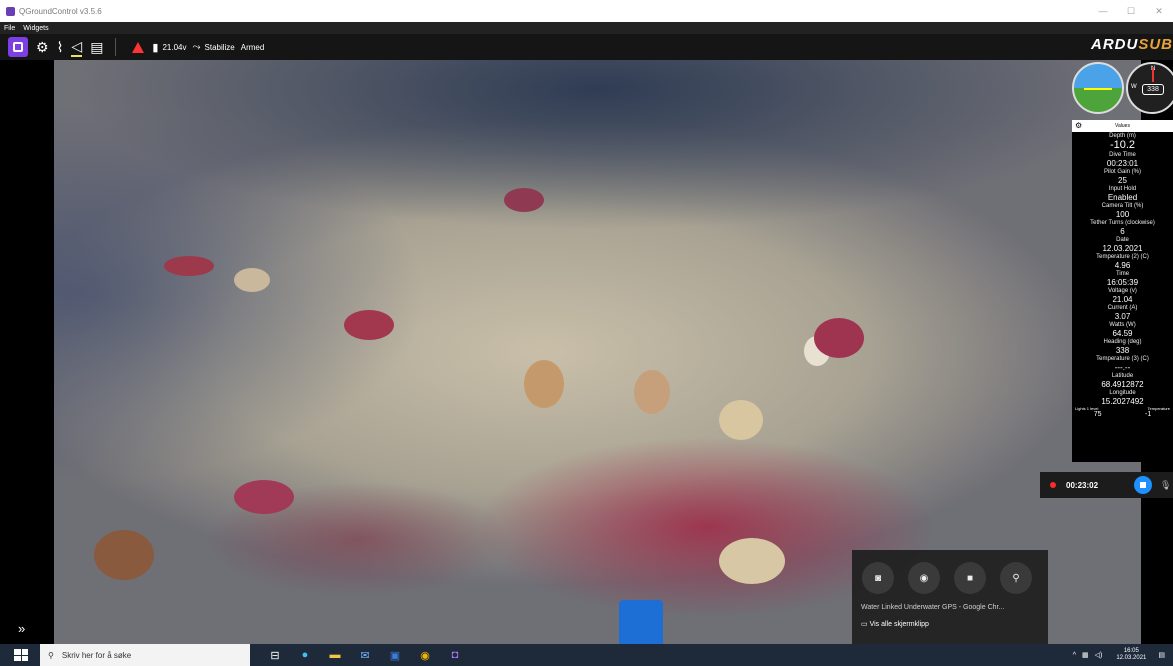  I want to click on fly-view-button: ◁, so click(77, 47).